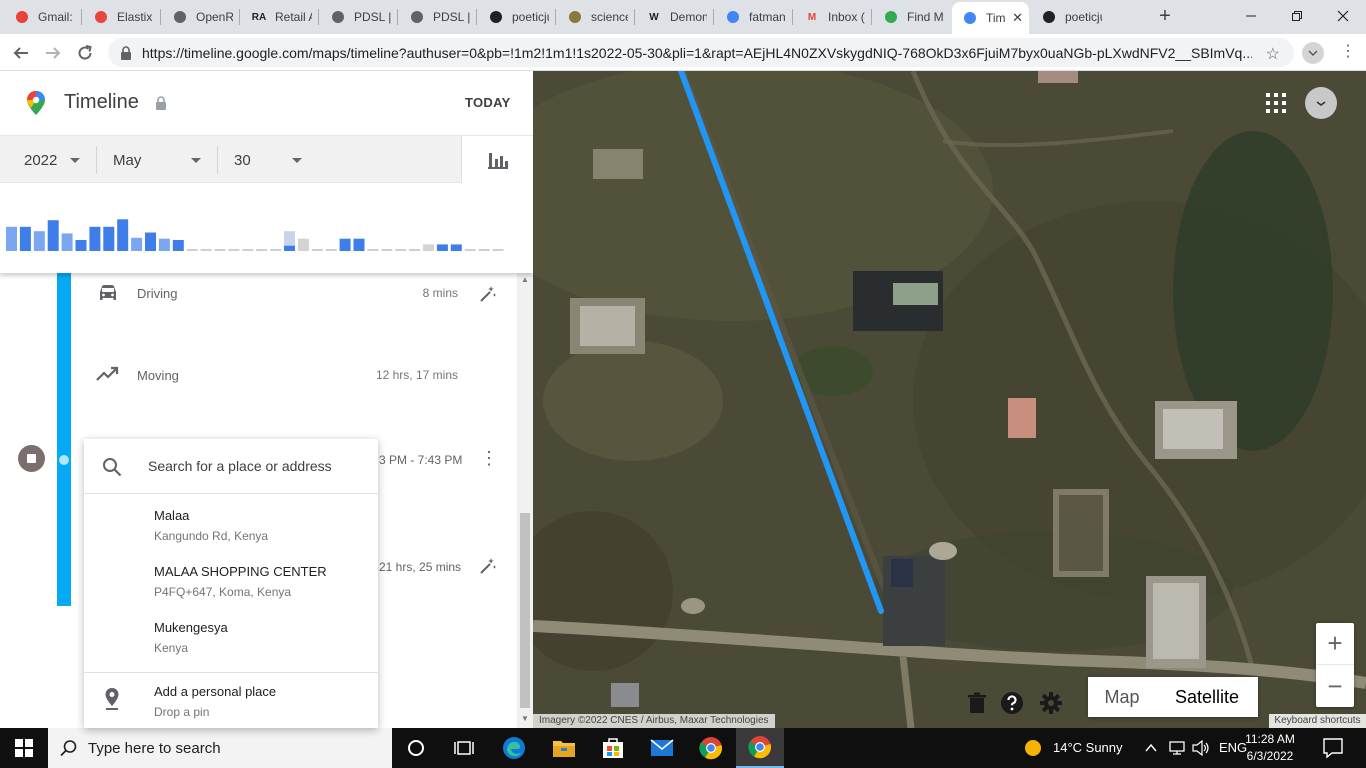 This screenshot has height=768, width=1366. I want to click on mail-app, so click(662, 748).